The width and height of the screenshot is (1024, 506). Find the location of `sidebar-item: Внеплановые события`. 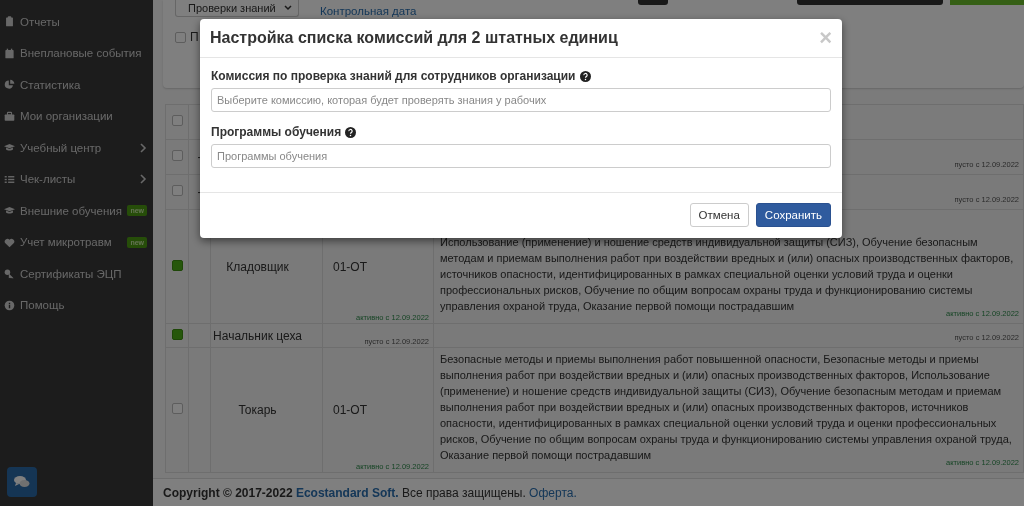

sidebar-item: Внеплановые события is located at coordinates (76, 53).